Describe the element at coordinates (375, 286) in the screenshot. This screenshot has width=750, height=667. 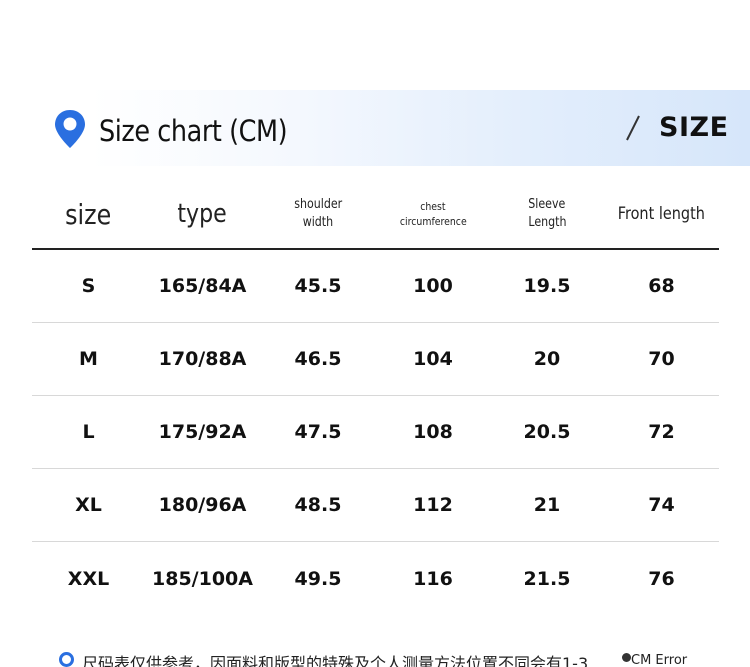
I see `table-row: S 165/84A 45.5 100 19.5 68` at that location.